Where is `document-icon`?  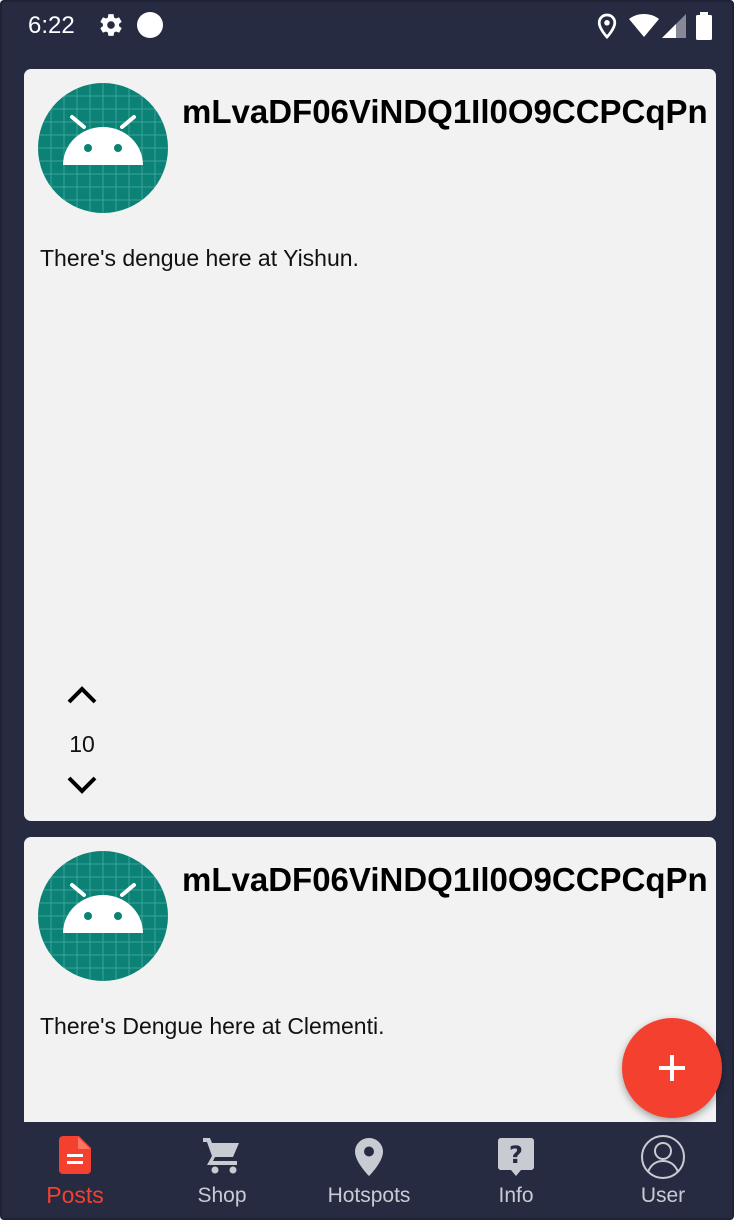
document-icon is located at coordinates (75, 1157).